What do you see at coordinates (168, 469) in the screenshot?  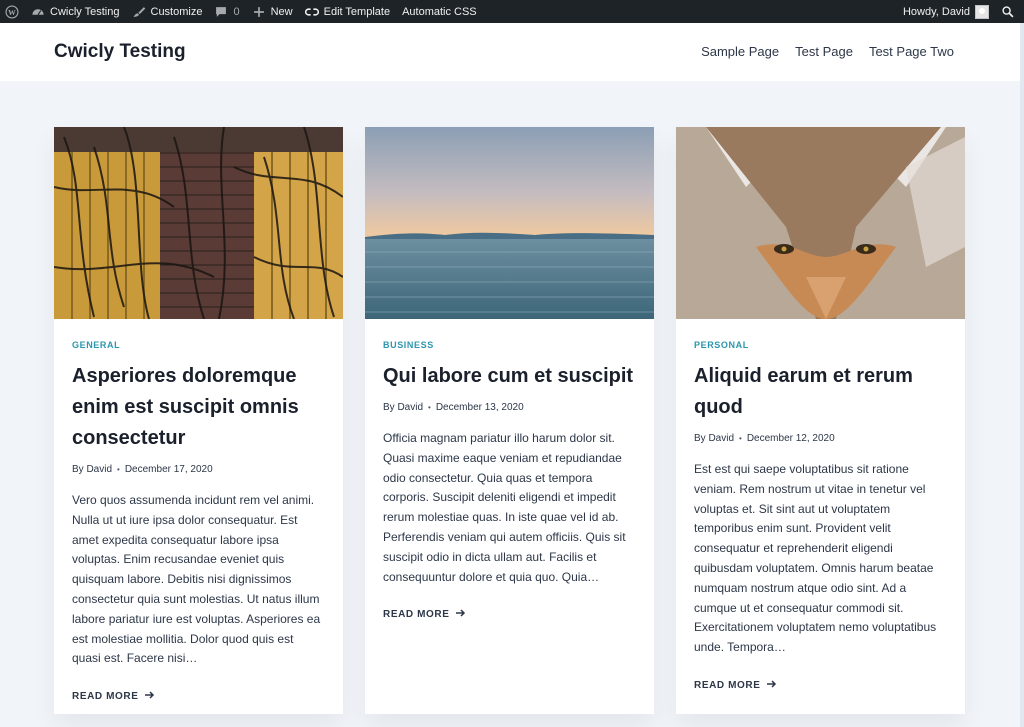 I see `post-date: December 17, 2020` at bounding box center [168, 469].